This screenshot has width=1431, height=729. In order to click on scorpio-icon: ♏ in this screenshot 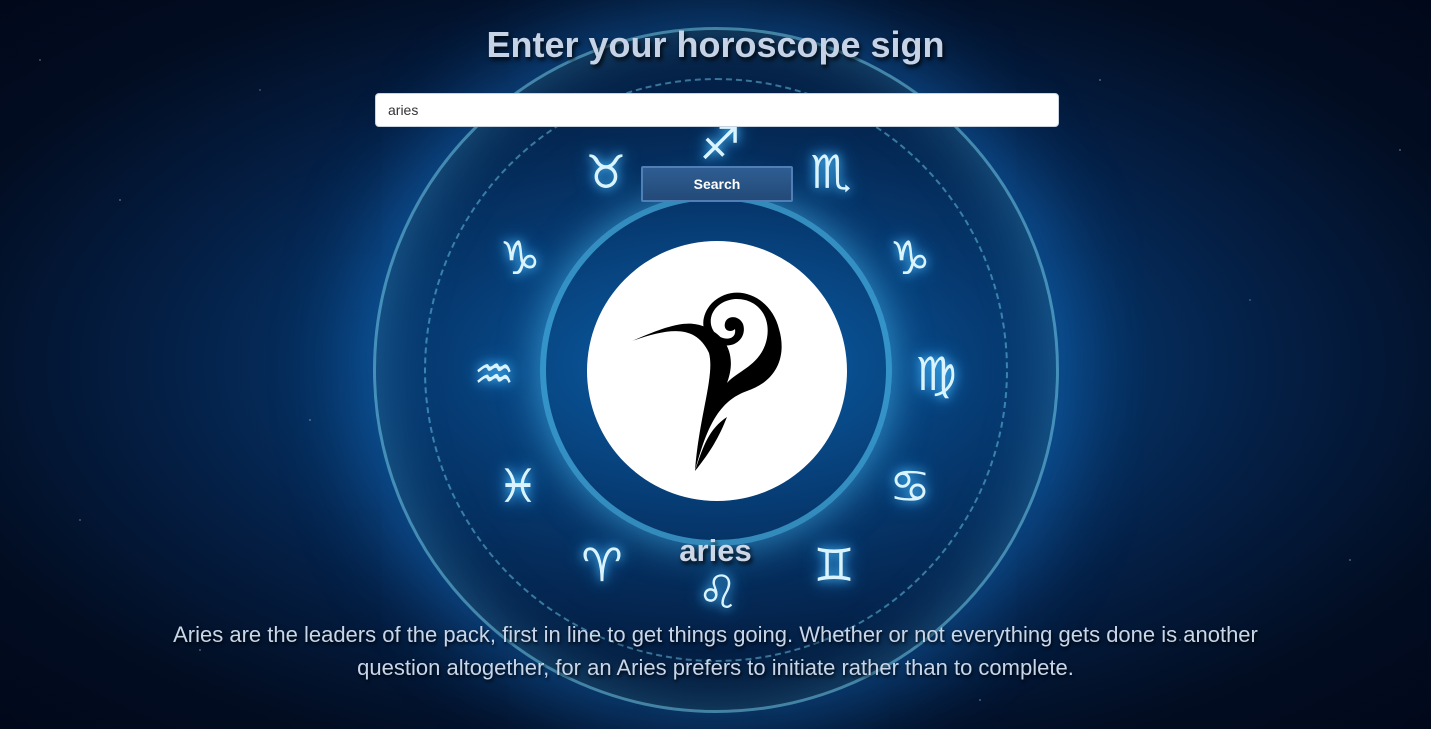, I will do `click(831, 172)`.